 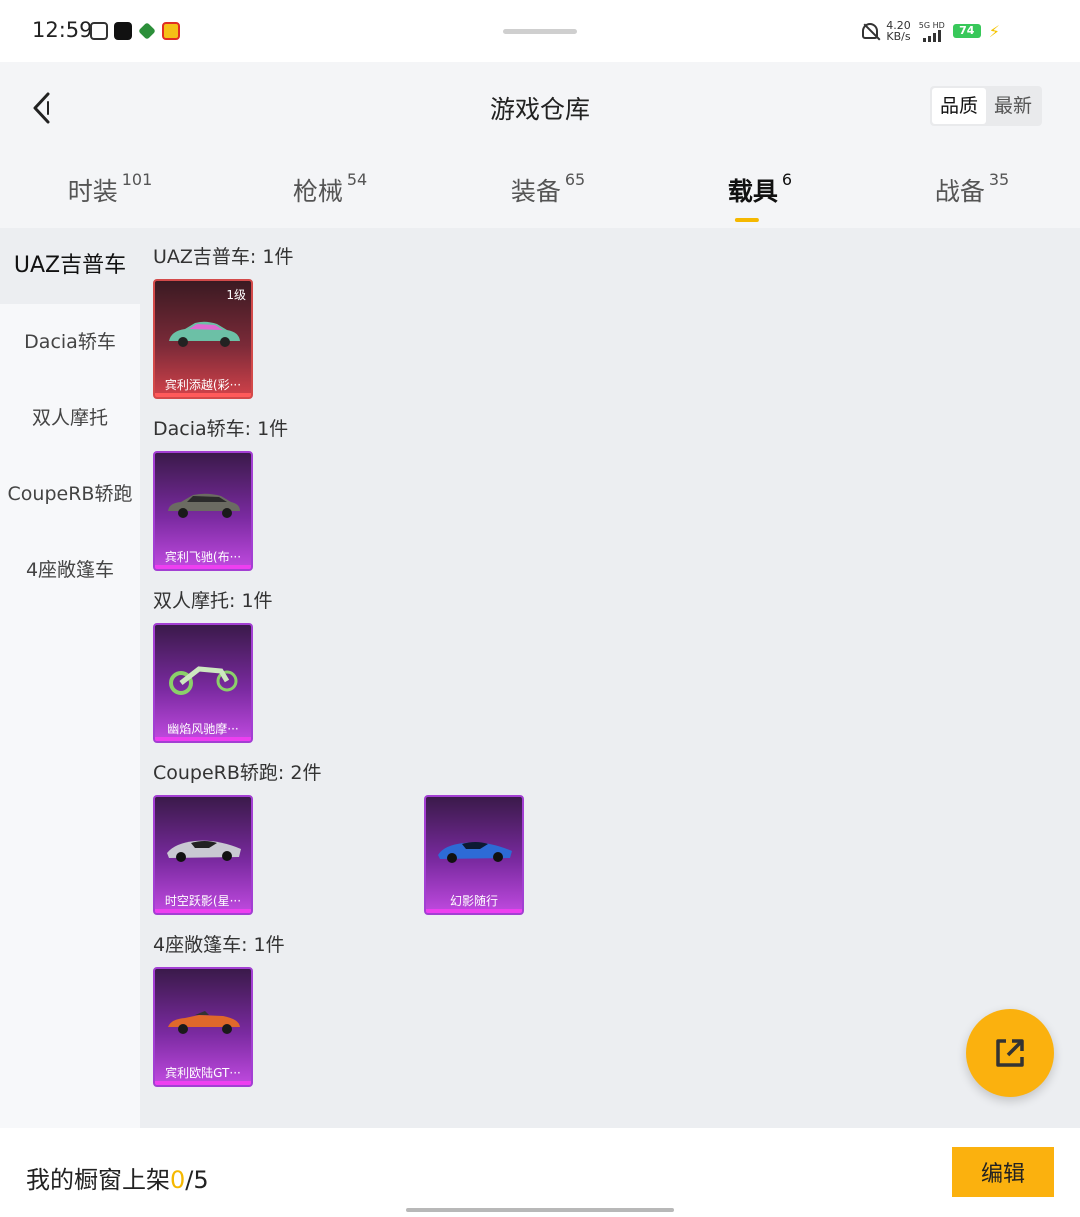 What do you see at coordinates (221, 429) in the screenshot?
I see `group-title-dacia: Dacia轿车: 1件` at bounding box center [221, 429].